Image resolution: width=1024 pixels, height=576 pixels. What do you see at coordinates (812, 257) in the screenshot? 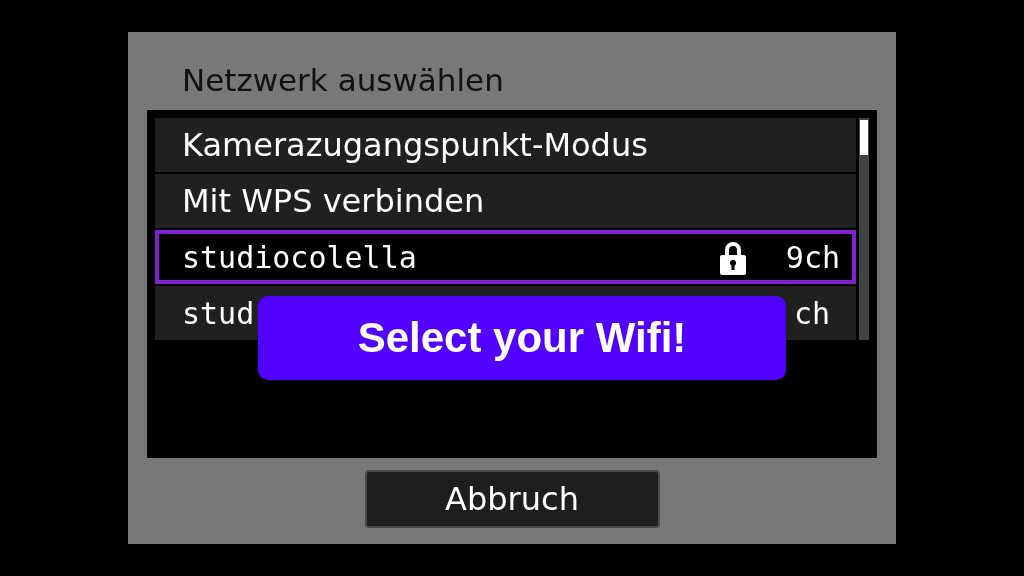
I see `channel-label: 9ch` at bounding box center [812, 257].